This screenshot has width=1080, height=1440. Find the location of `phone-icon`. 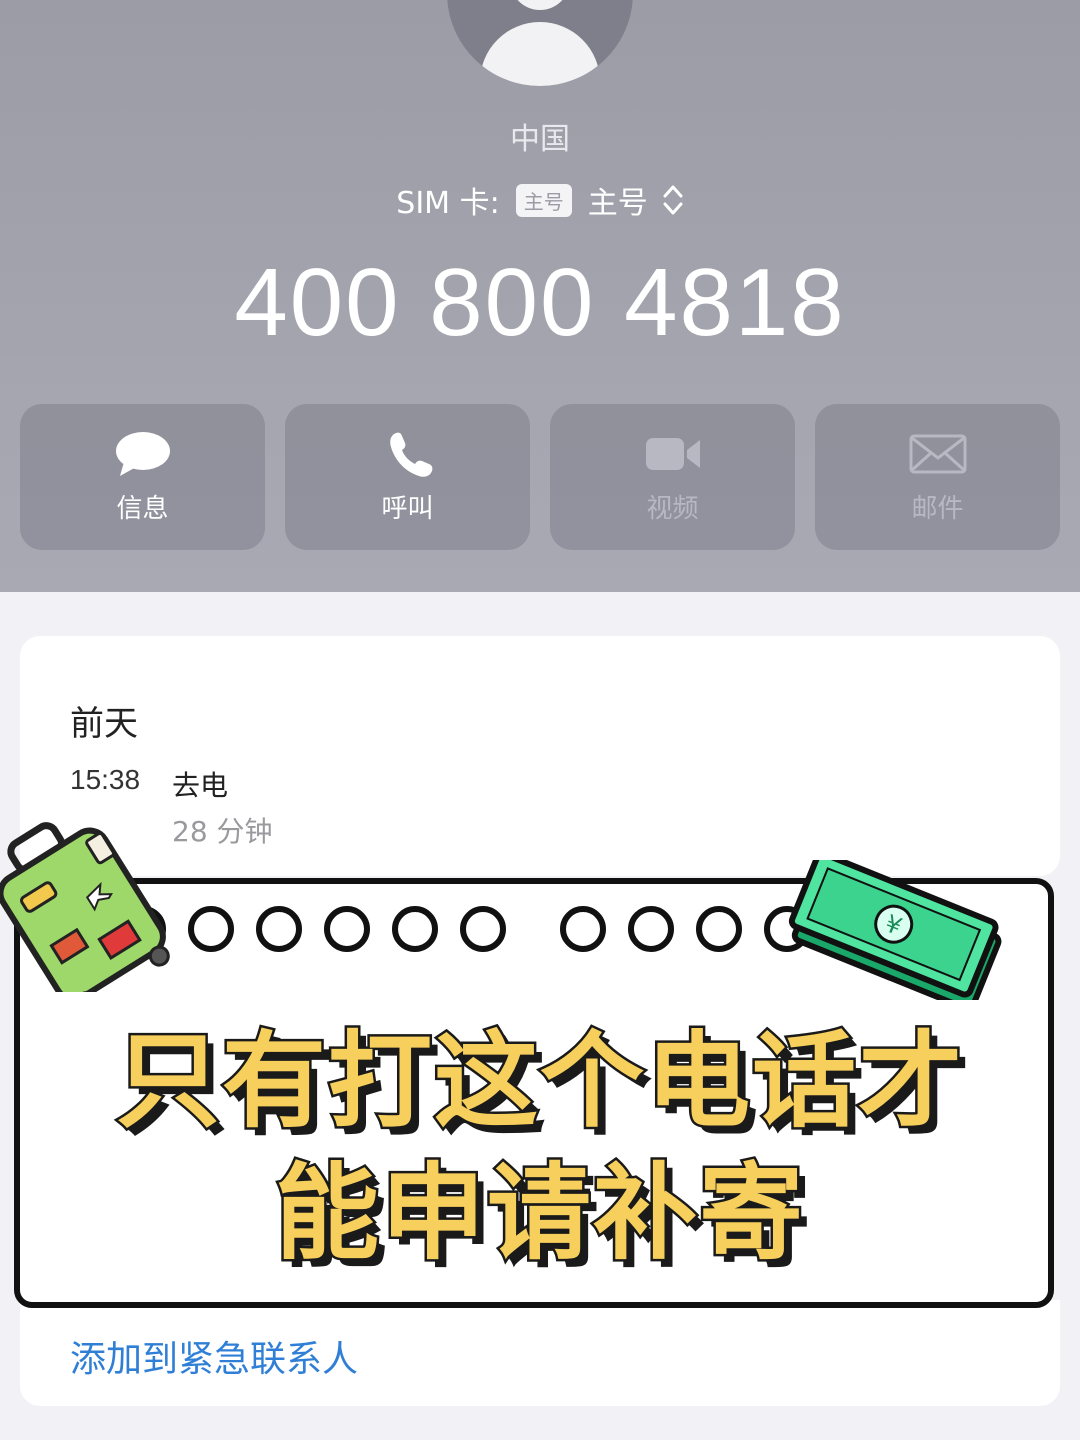

phone-icon is located at coordinates (410, 454).